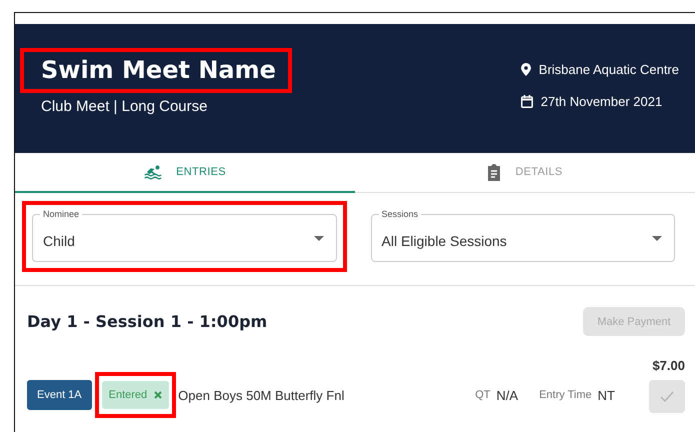 This screenshot has height=432, width=695. Describe the element at coordinates (124, 106) in the screenshot. I see `meet-subtitle: Club Meet | Long Course` at that location.